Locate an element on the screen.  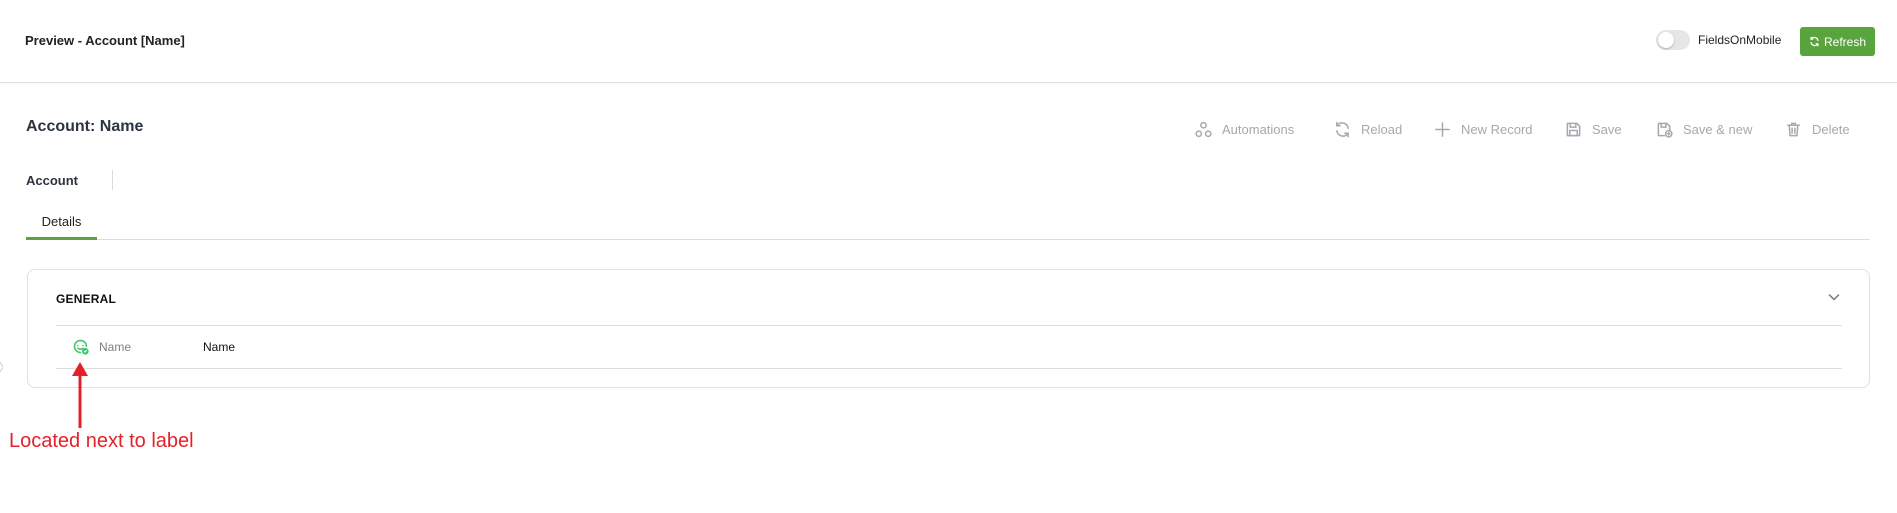
refresh-icon is located at coordinates (1814, 41).